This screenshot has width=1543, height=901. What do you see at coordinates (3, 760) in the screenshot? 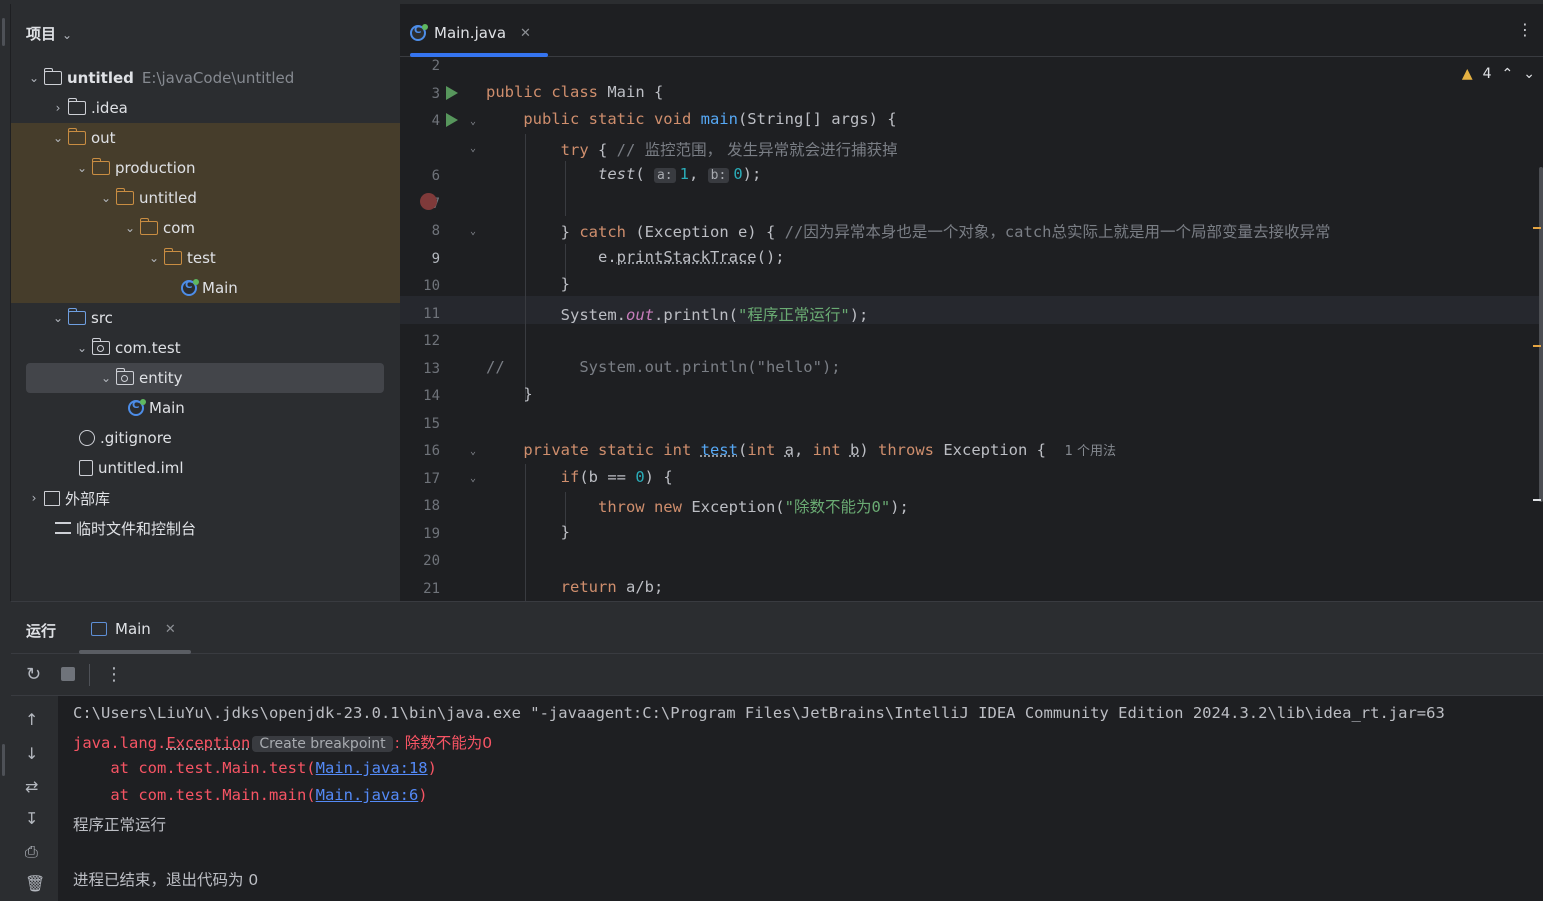
I see `run-tool-indicator` at bounding box center [3, 760].